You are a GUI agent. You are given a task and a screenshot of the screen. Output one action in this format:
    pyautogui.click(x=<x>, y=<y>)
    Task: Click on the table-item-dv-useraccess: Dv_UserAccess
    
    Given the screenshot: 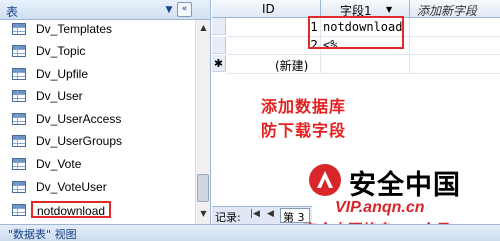 What is the action you would take?
    pyautogui.click(x=97, y=119)
    